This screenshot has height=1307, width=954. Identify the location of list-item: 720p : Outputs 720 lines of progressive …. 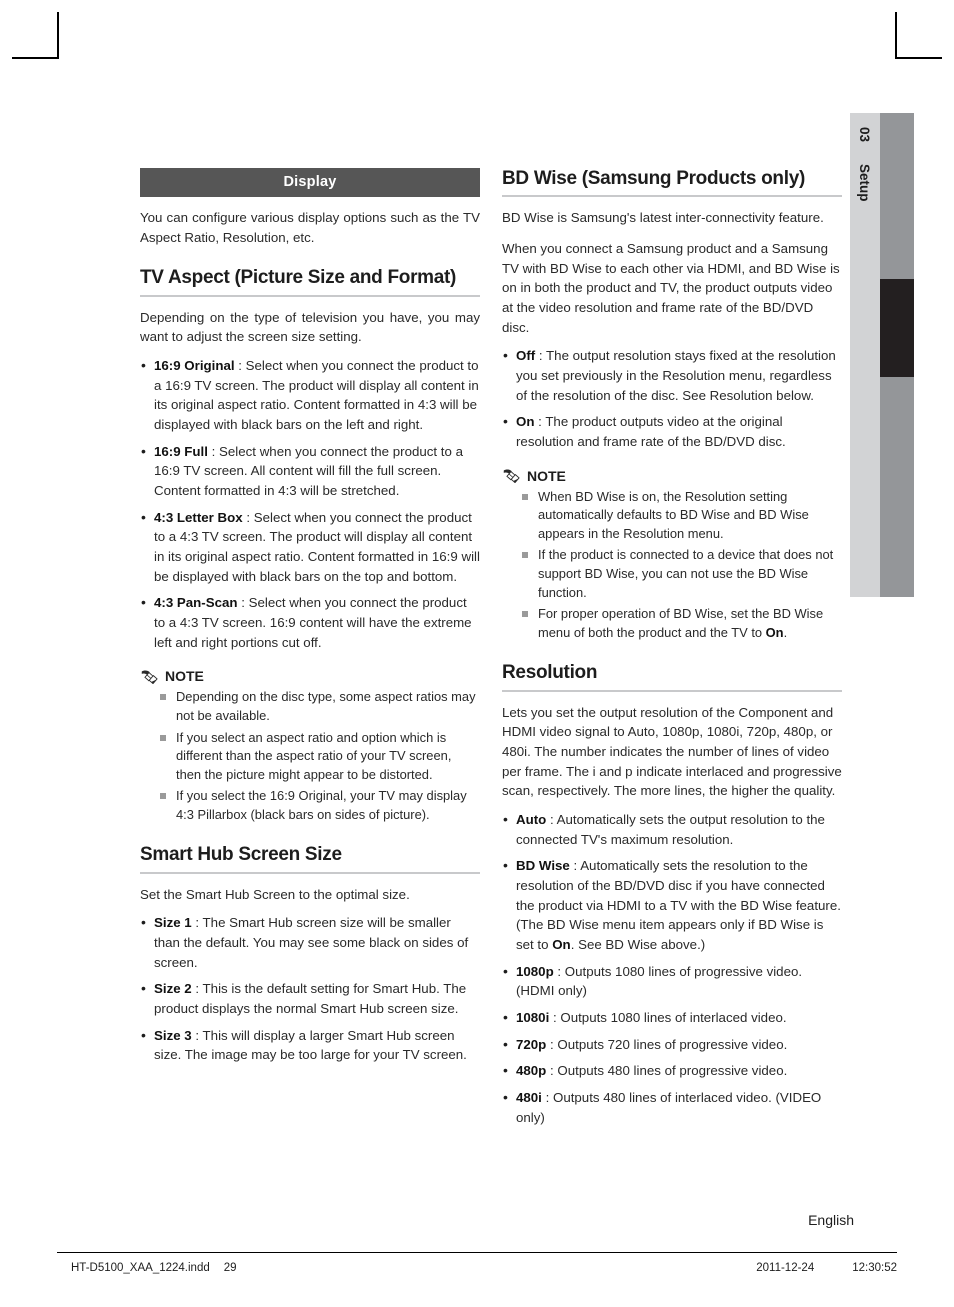
(672, 1044).